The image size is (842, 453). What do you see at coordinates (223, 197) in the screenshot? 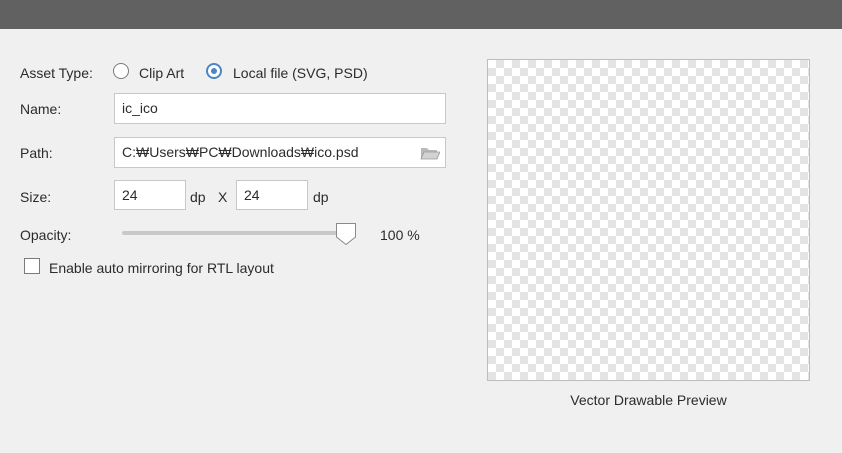
I see `size-separator: X` at bounding box center [223, 197].